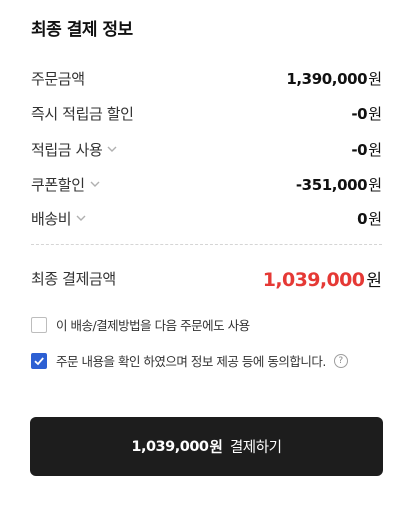 This screenshot has height=506, width=413. I want to click on agree-terms-option: 주문 내용을 확인 하였으며 정보 제공 등에 동의합니다. ?, so click(189, 360).